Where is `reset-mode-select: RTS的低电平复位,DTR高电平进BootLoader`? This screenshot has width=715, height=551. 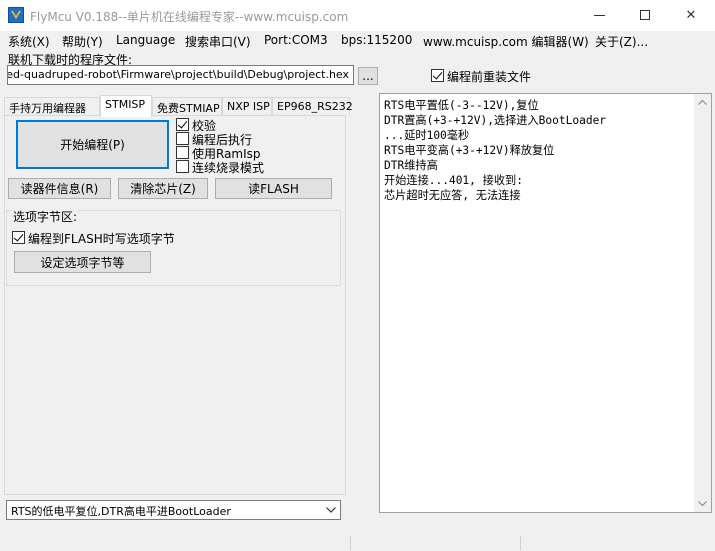 reset-mode-select: RTS的低电平复位,DTR高电平进BootLoader is located at coordinates (173, 510).